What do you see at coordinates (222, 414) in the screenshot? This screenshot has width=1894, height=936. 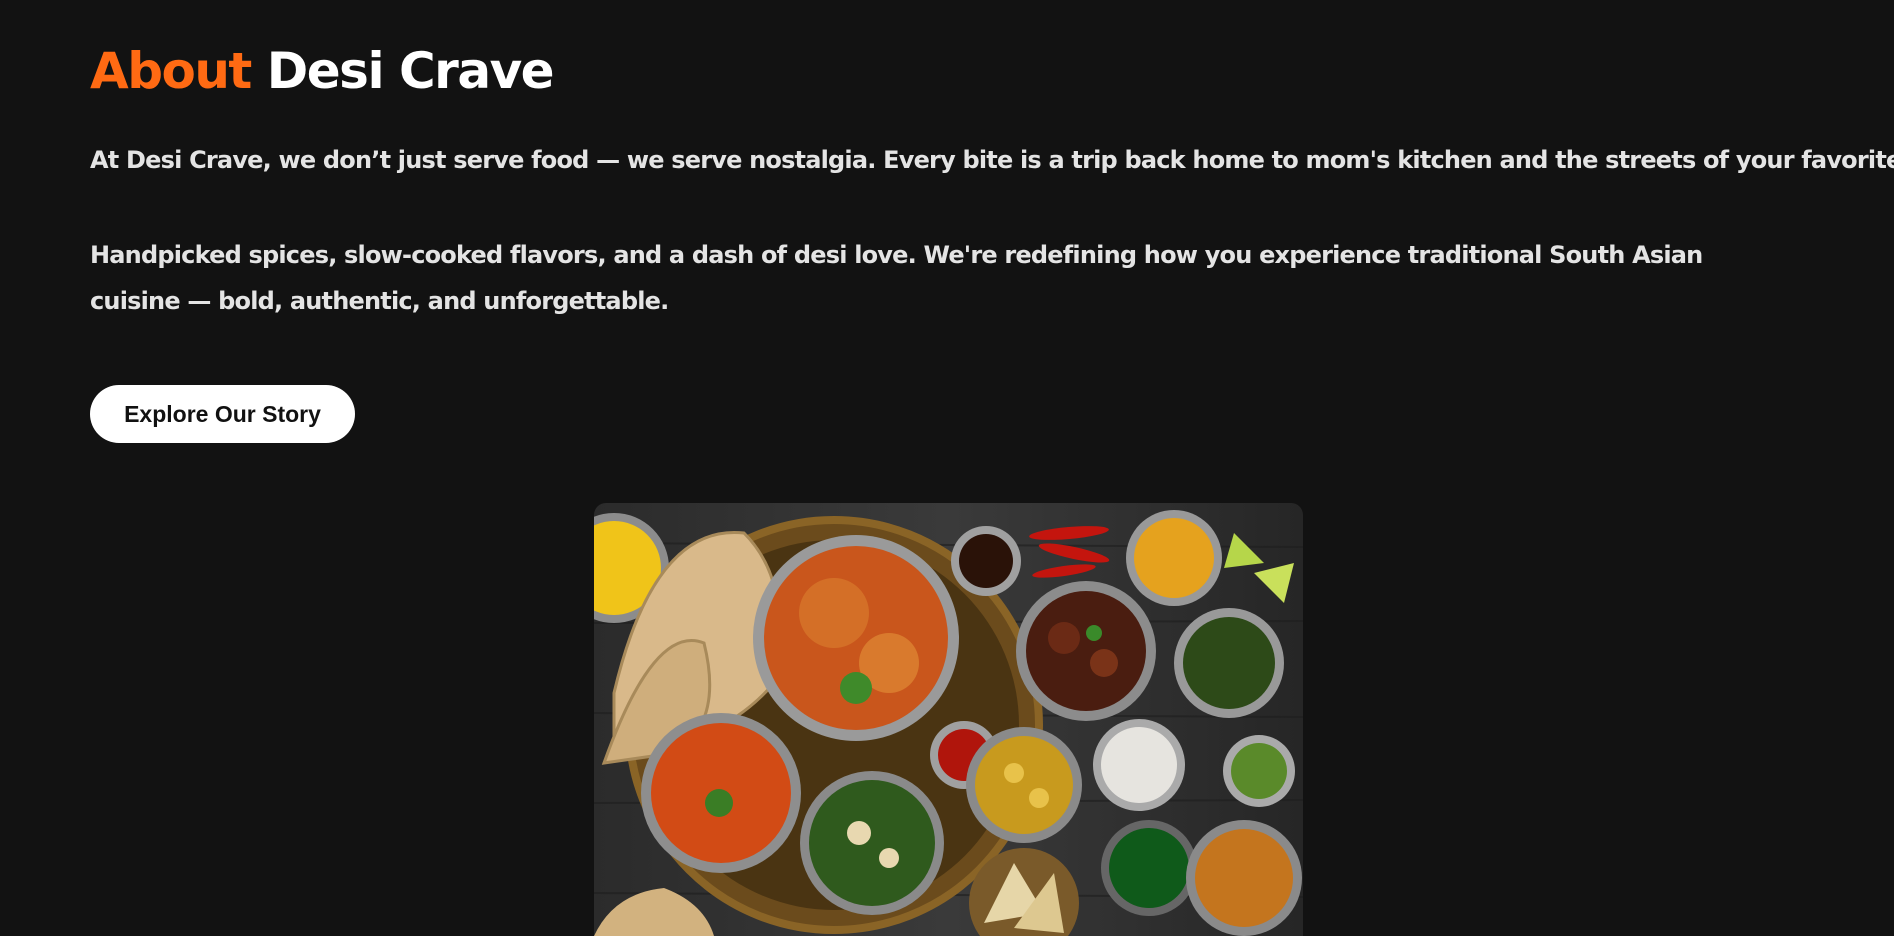 I see `explore-story-button: Explore Our Story` at bounding box center [222, 414].